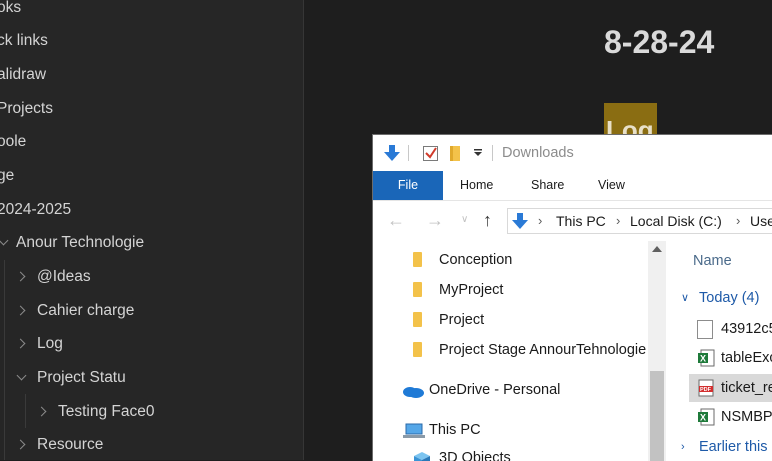 The width and height of the screenshot is (772, 461). I want to click on window-title: Downloads, so click(538, 153).